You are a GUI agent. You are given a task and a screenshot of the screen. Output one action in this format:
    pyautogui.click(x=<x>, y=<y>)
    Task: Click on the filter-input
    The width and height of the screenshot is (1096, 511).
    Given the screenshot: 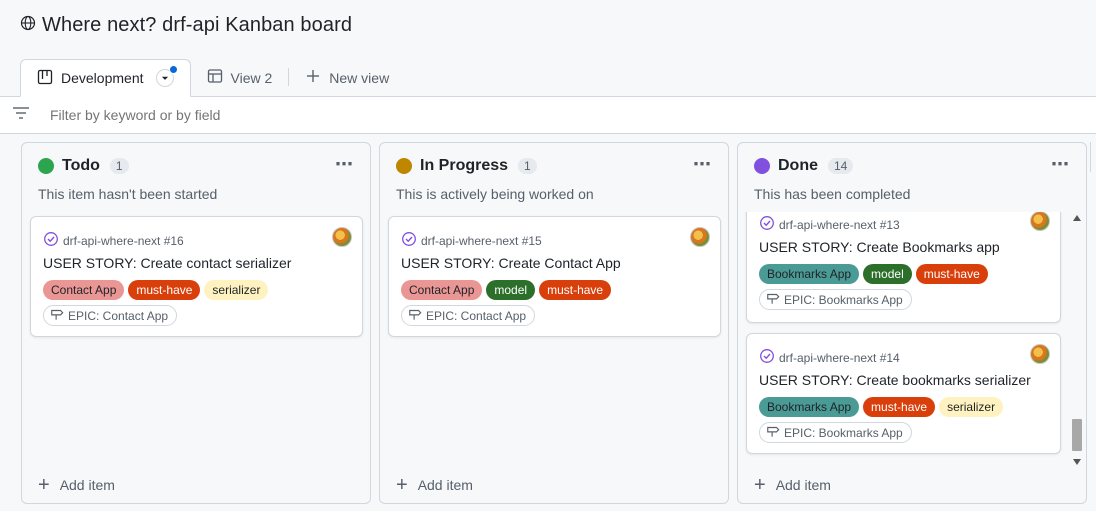 What is the action you would take?
    pyautogui.click(x=250, y=115)
    